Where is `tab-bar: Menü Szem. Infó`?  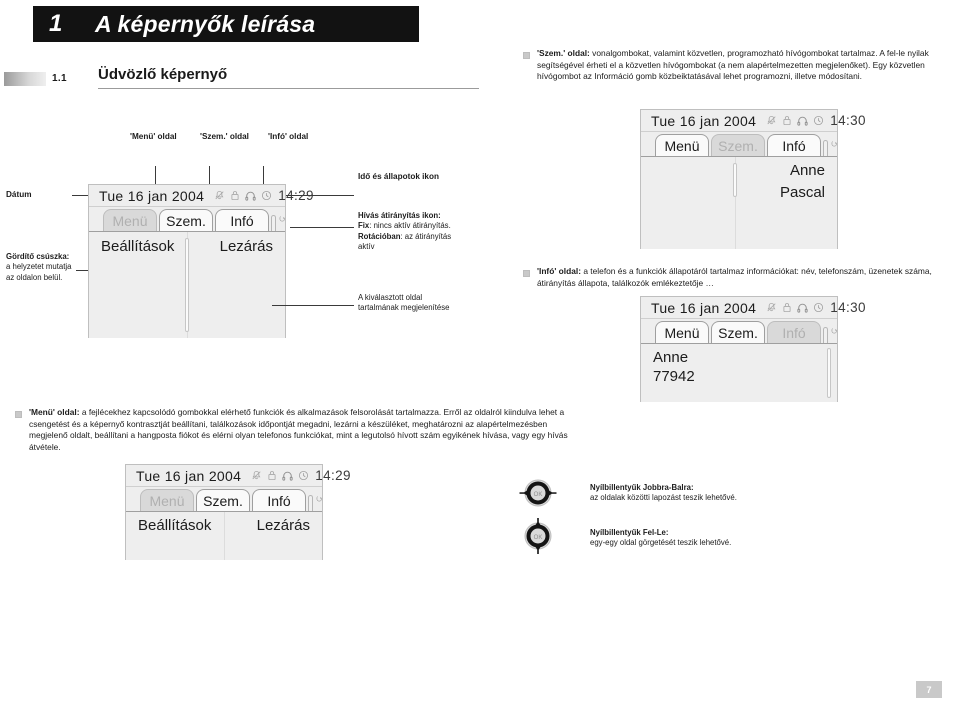
tab-bar: Menü Szem. Infó is located at coordinates (187, 219).